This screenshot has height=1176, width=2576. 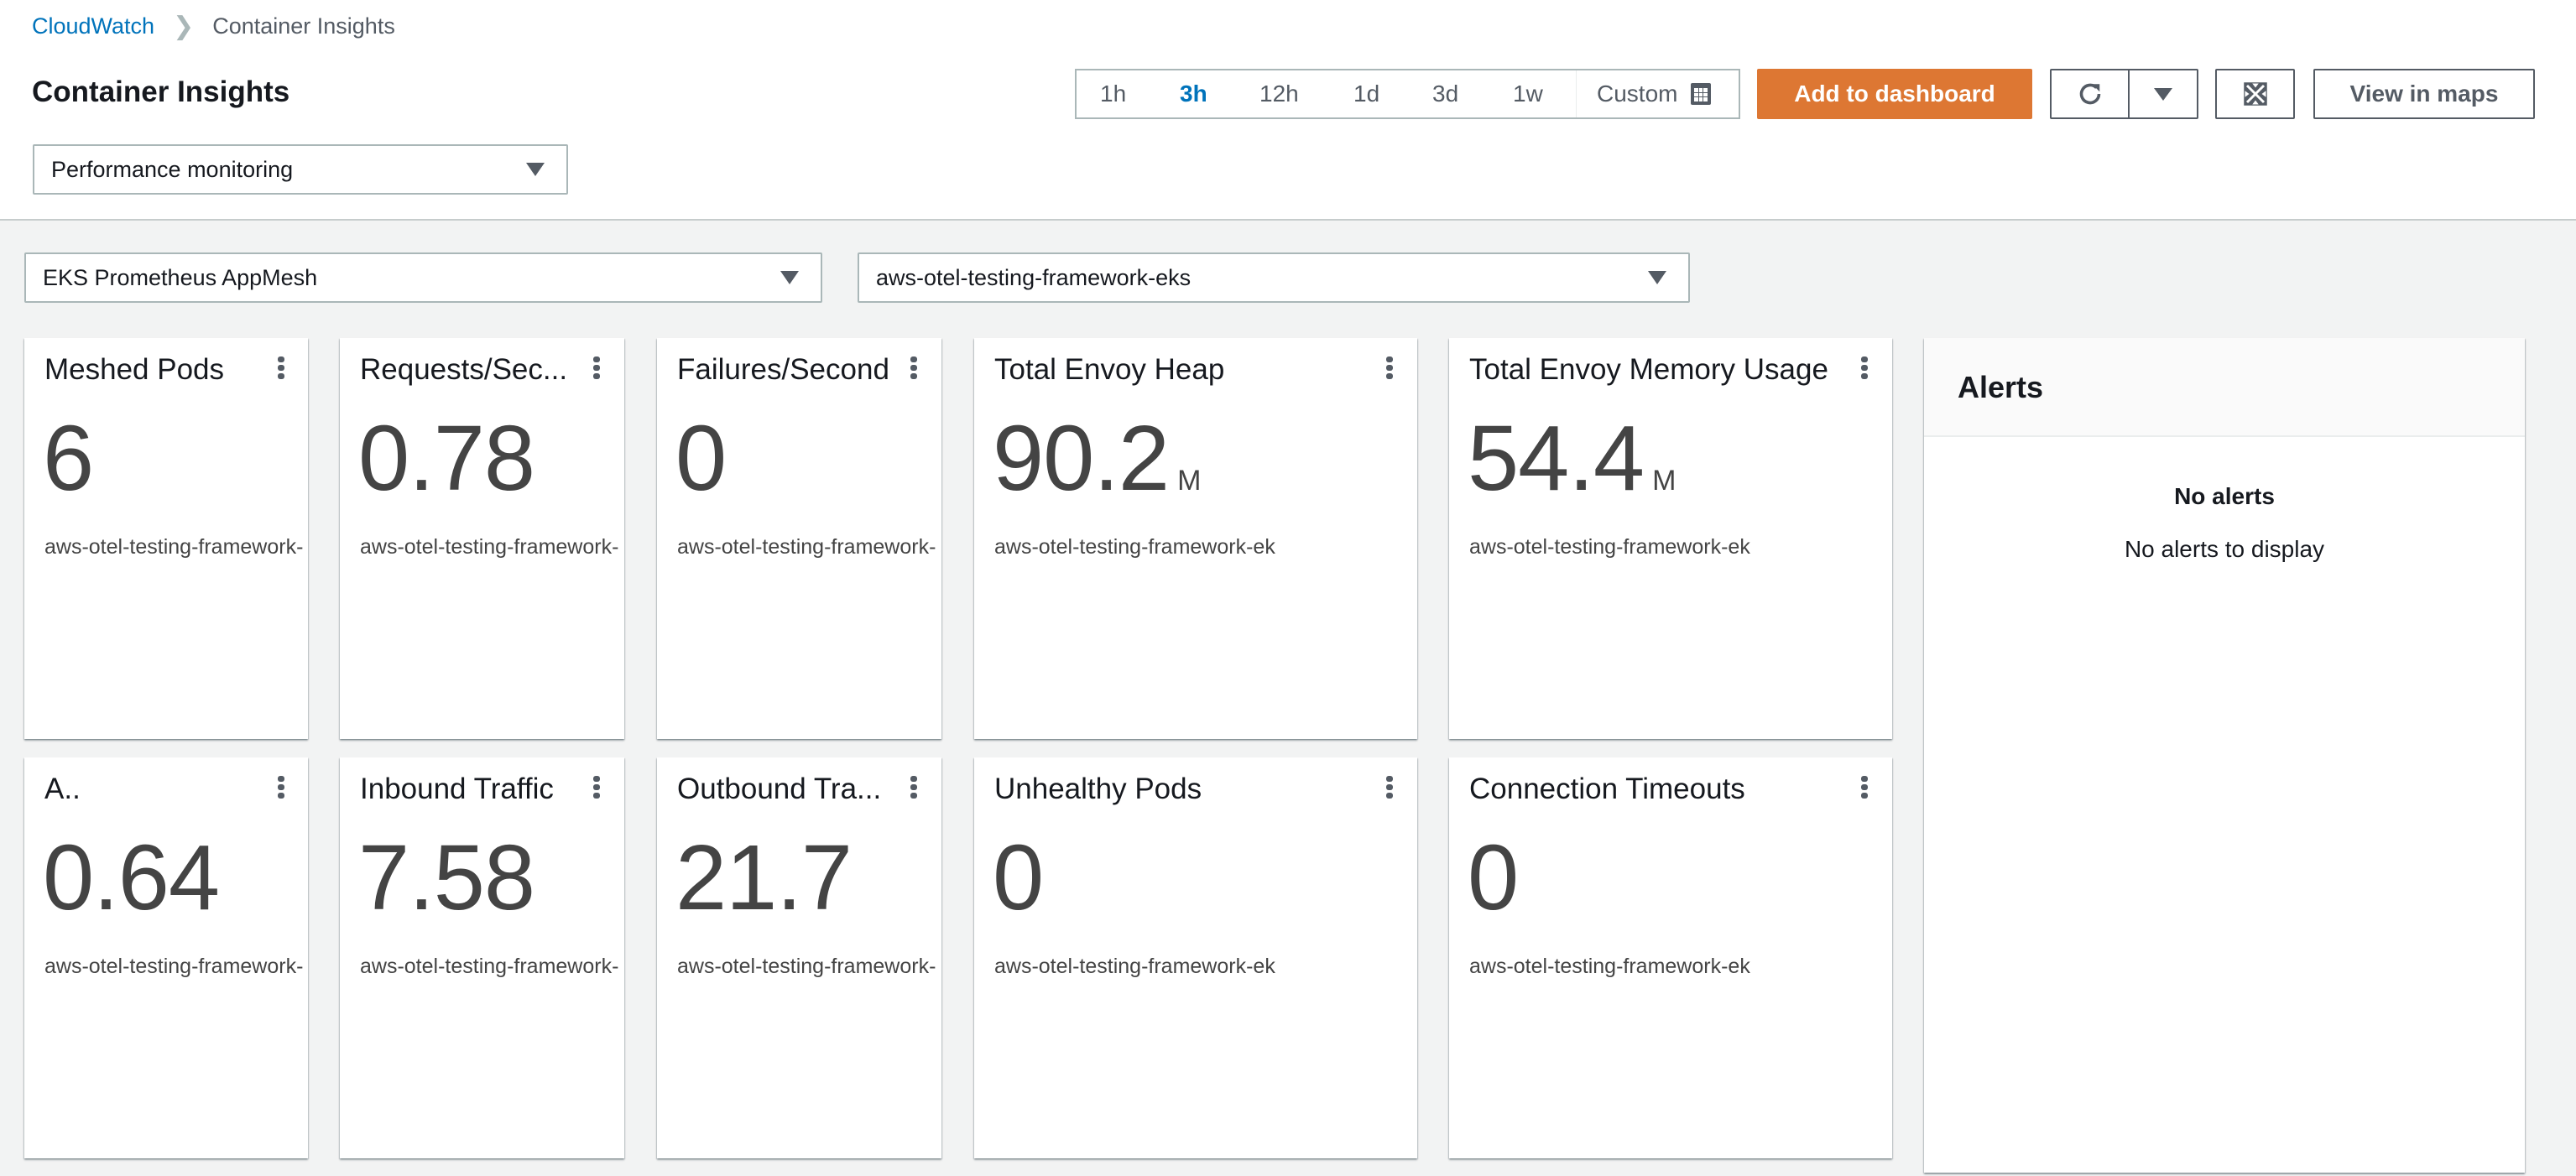 I want to click on page-title: Container Insights, so click(x=161, y=91).